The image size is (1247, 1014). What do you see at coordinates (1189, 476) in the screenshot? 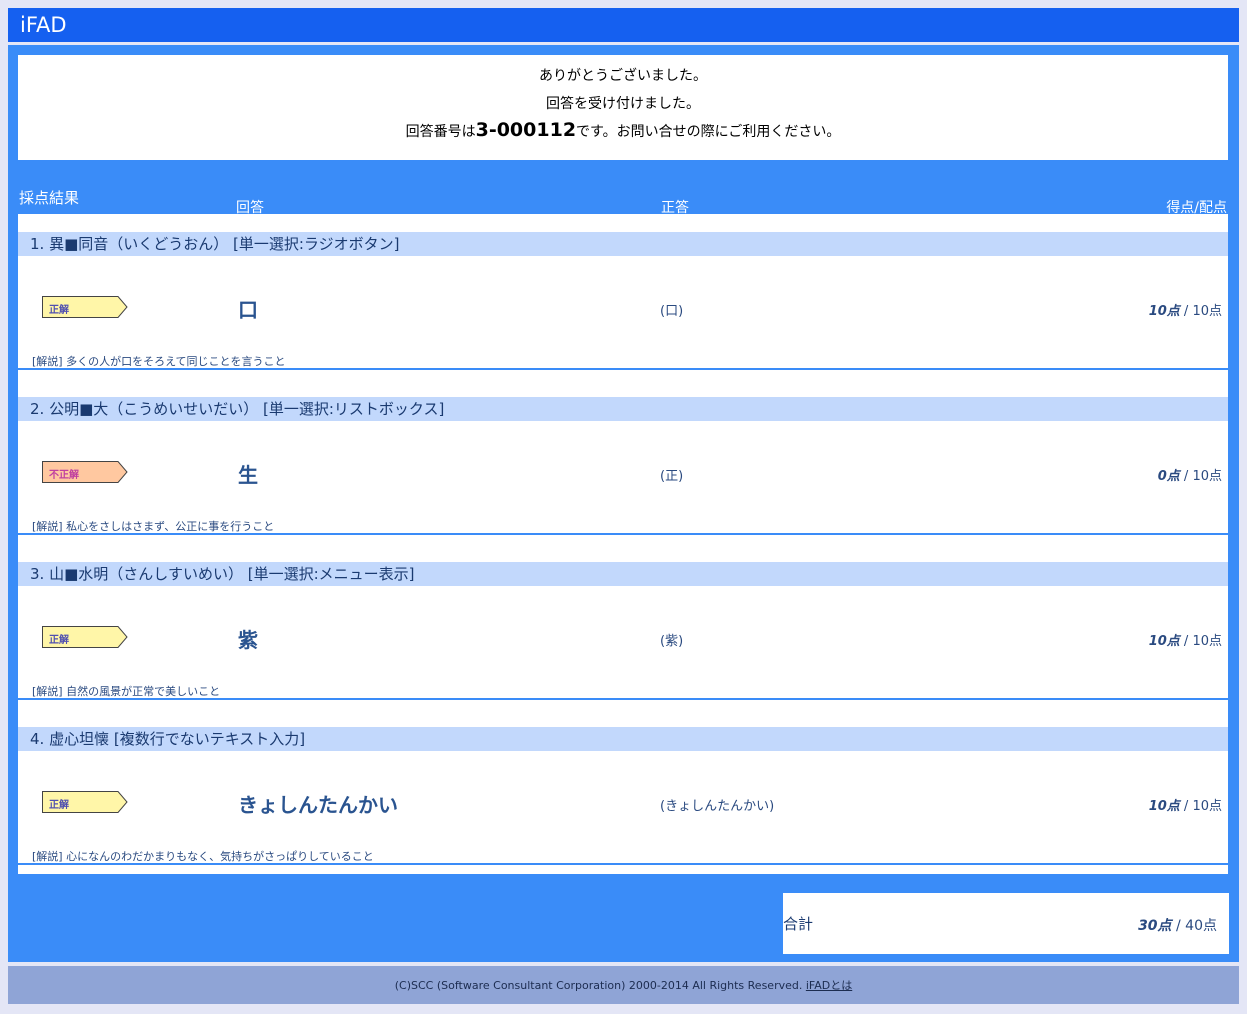
I see `question-score: 0点 / 10点` at bounding box center [1189, 476].